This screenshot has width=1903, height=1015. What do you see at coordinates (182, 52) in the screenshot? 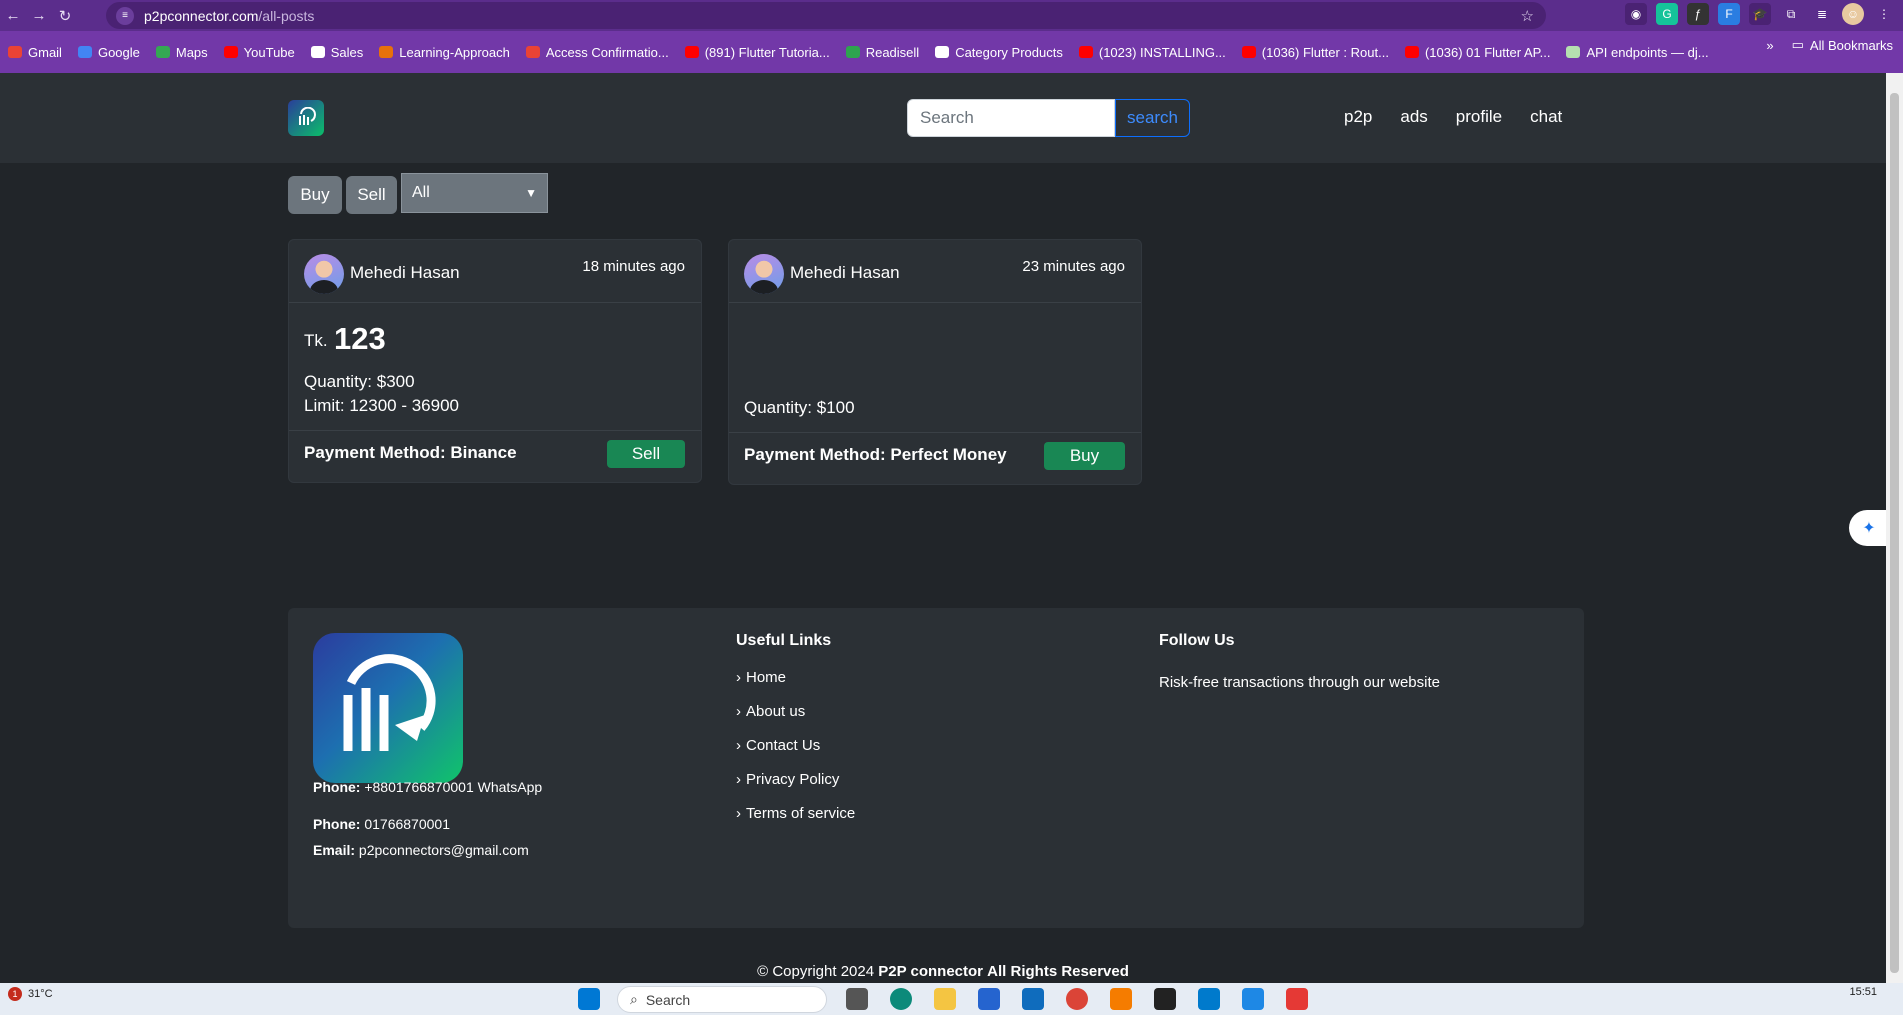
I see `bookmark-item: Maps` at bounding box center [182, 52].